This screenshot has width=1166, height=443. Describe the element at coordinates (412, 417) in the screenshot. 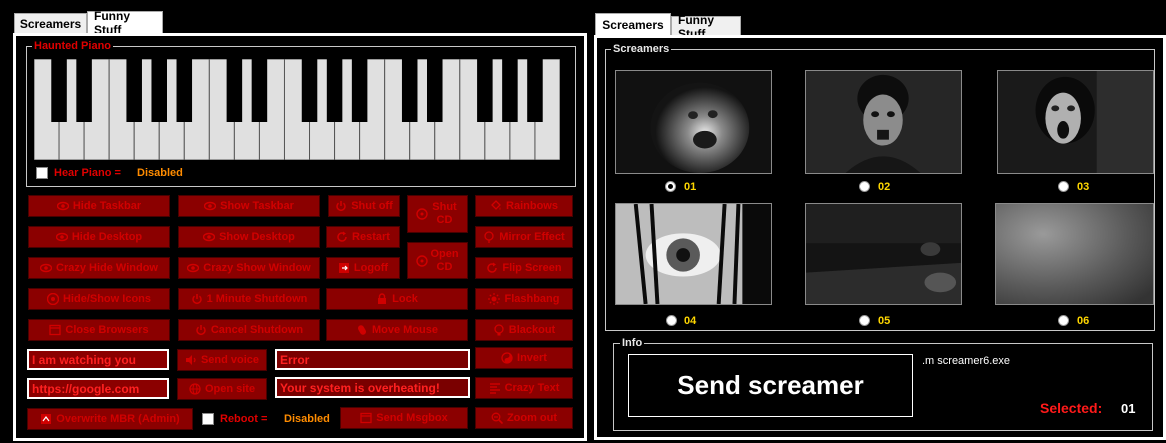

I see `send-msgbox-label: Send Msgbox` at that location.